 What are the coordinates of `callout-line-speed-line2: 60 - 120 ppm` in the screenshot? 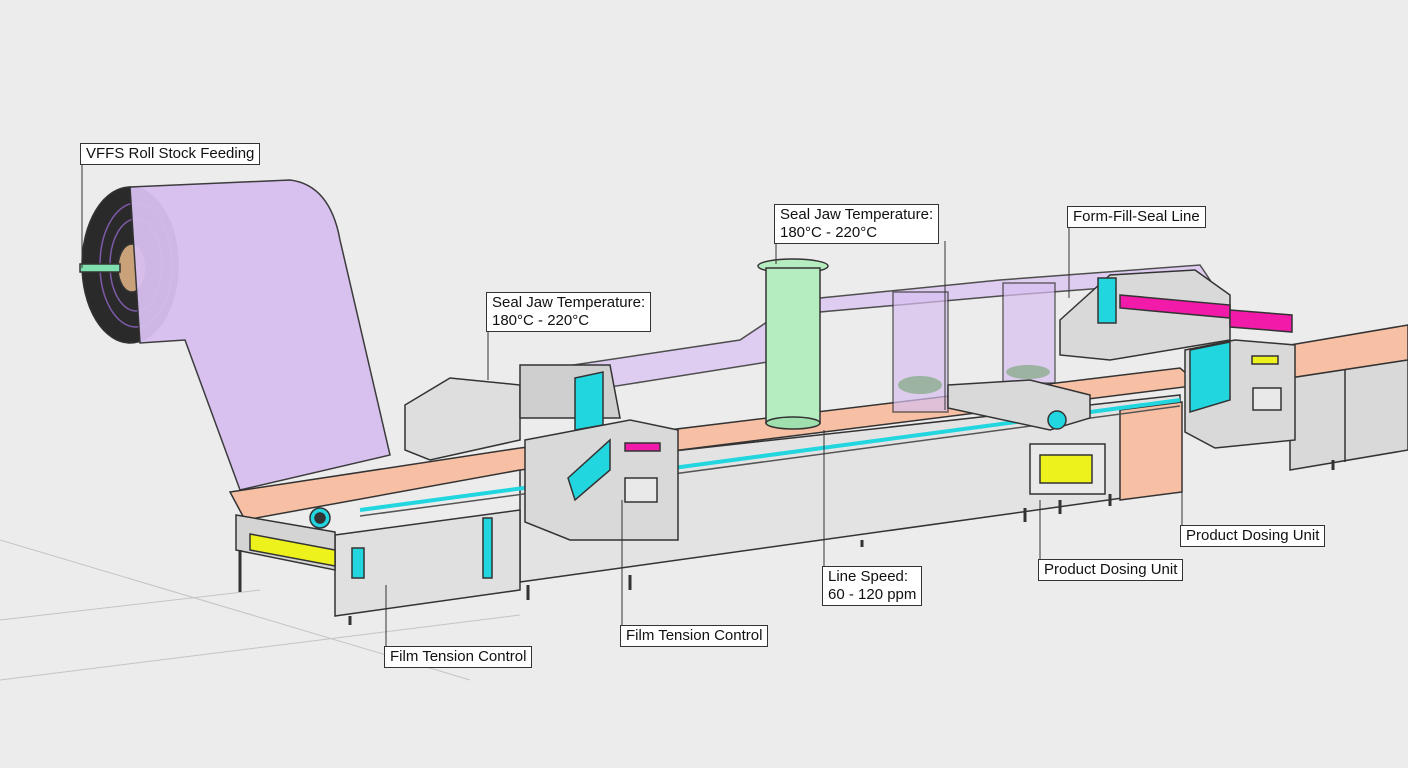 It's located at (872, 594).